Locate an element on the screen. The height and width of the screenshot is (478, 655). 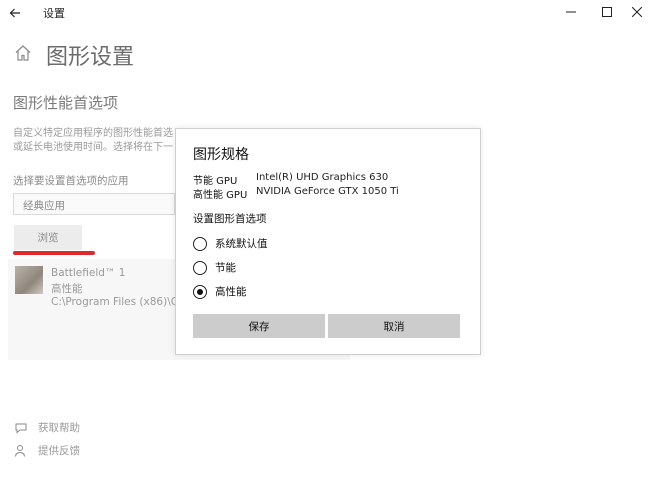
title-bar: 设置 is located at coordinates (327, 13).